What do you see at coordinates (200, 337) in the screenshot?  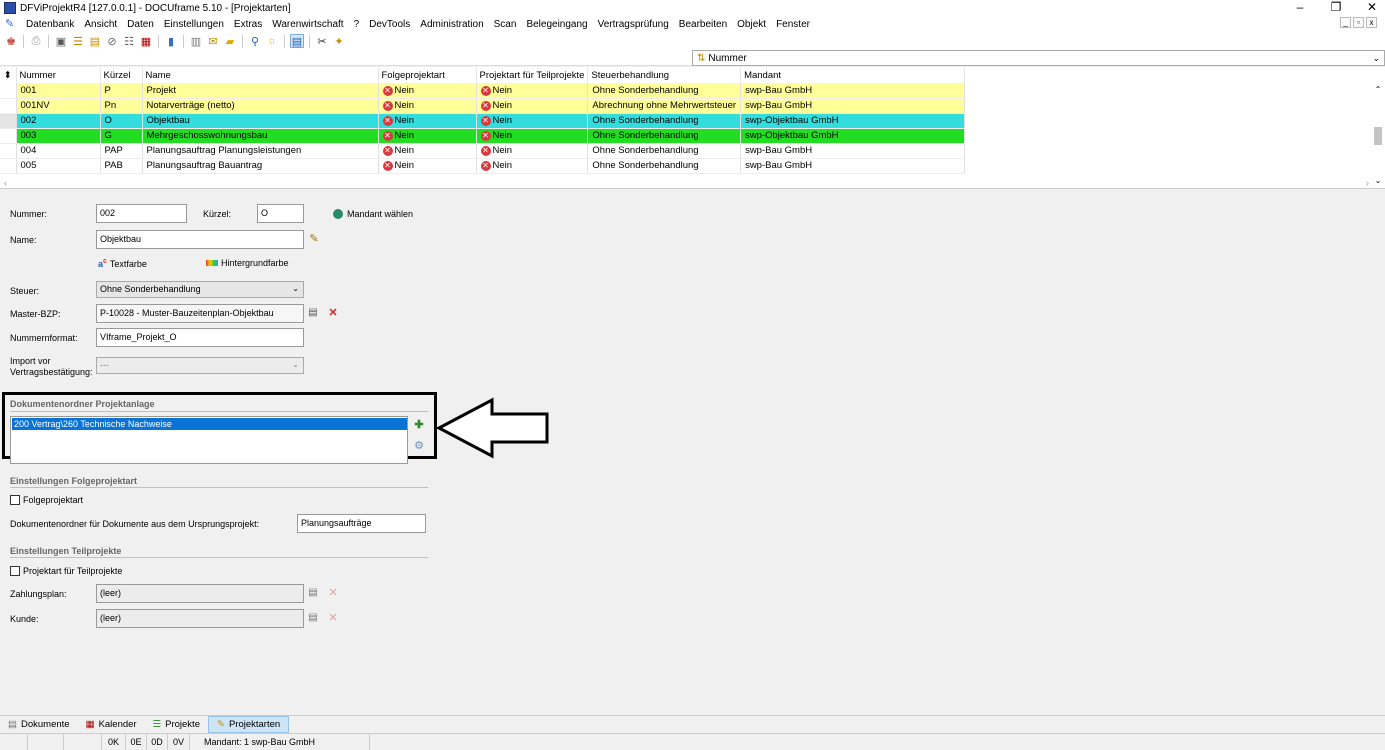 I see `nummernformat-field: VIframe_Projekt_O` at bounding box center [200, 337].